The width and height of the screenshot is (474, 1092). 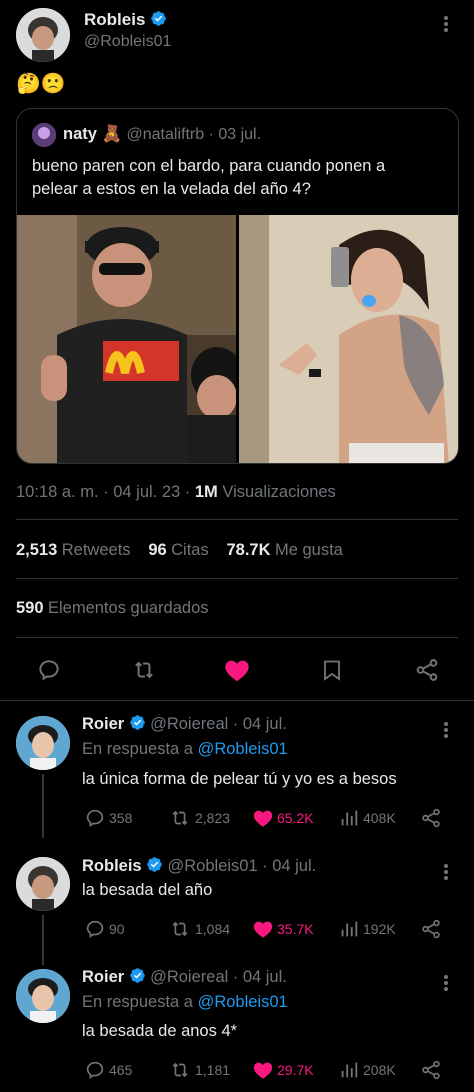 What do you see at coordinates (190, 550) in the screenshot?
I see `quotes-label: Citas` at bounding box center [190, 550].